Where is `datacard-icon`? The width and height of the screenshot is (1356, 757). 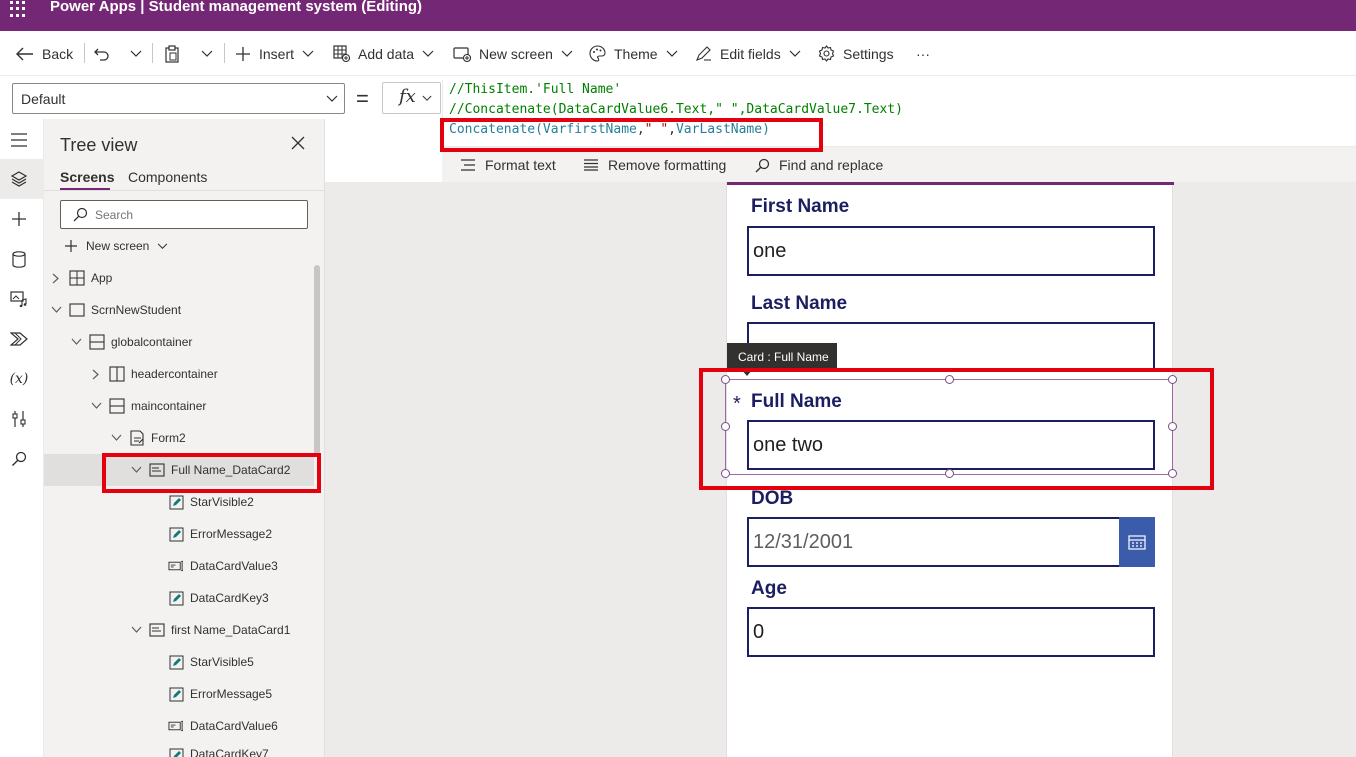
datacard-icon is located at coordinates (157, 470).